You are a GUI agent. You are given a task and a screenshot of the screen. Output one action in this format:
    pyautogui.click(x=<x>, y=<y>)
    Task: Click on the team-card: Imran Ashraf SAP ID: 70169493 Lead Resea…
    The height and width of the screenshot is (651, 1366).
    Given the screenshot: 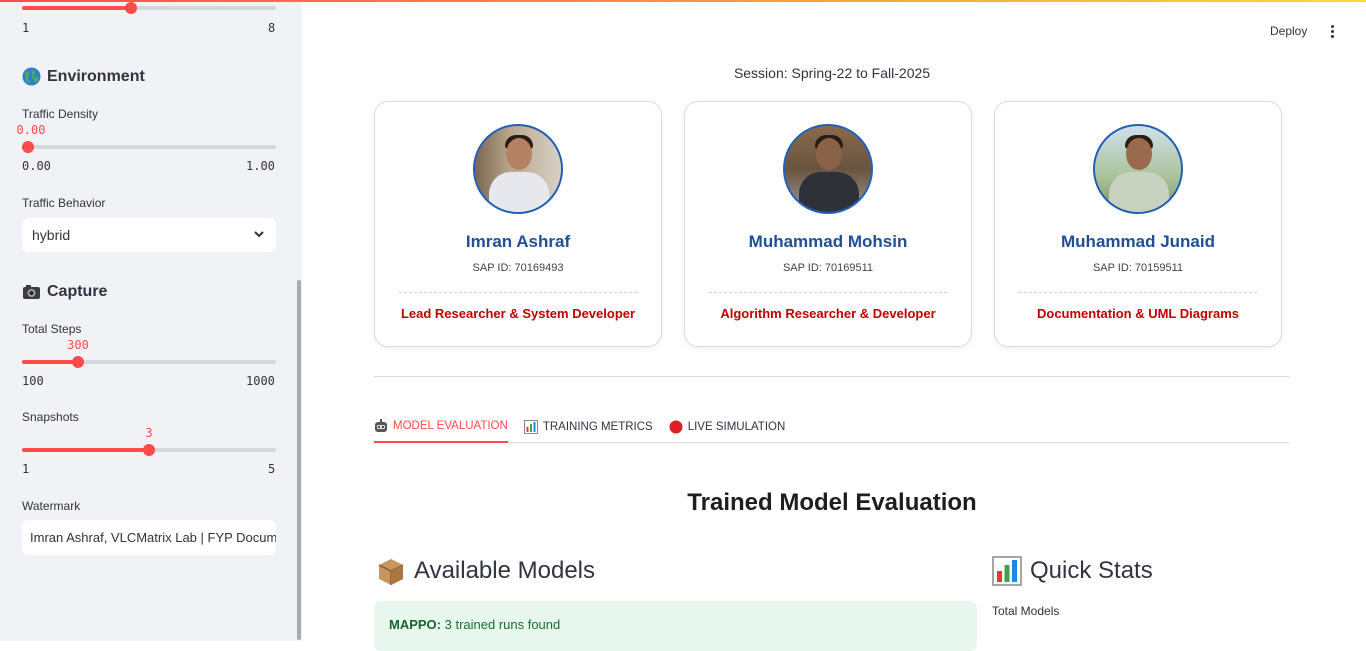 What is the action you would take?
    pyautogui.click(x=518, y=224)
    